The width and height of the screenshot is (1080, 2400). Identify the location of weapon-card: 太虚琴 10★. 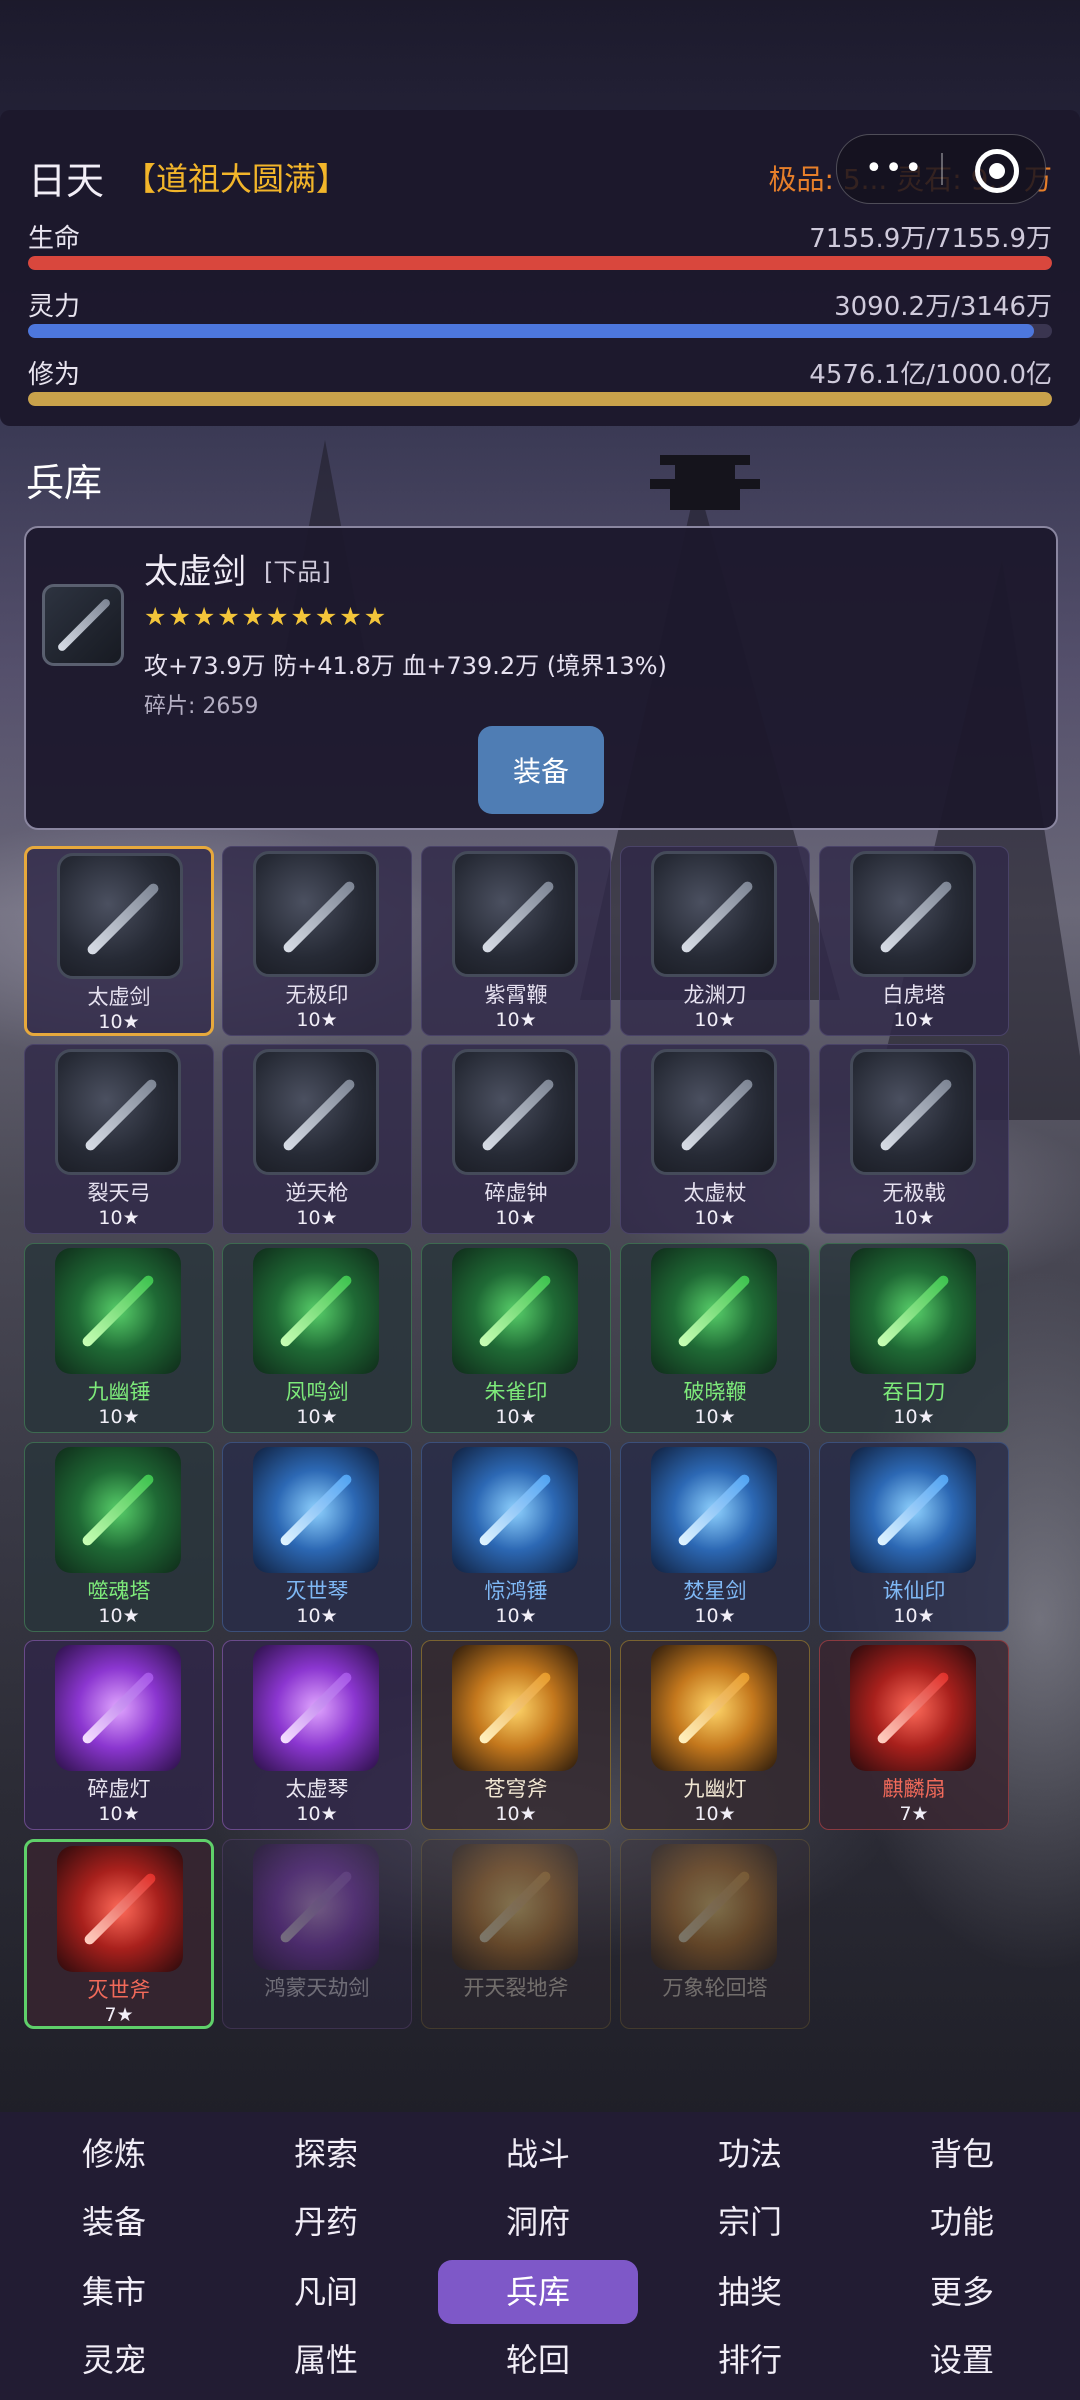
(317, 1735).